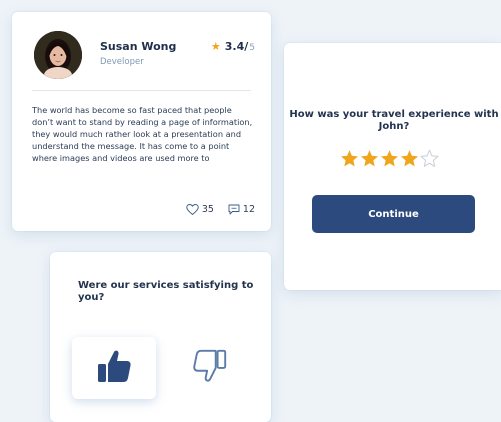 The width and height of the screenshot is (501, 422). Describe the element at coordinates (122, 62) in the screenshot. I see `reviewer-role: Developer` at that location.